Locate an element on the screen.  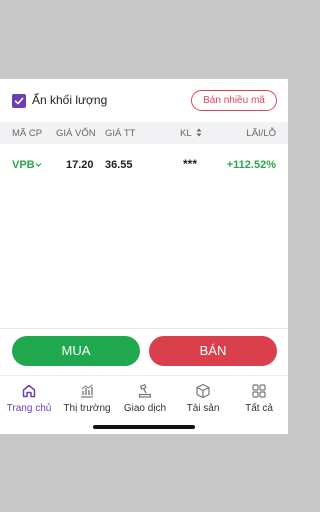
box-icon is located at coordinates (203, 391).